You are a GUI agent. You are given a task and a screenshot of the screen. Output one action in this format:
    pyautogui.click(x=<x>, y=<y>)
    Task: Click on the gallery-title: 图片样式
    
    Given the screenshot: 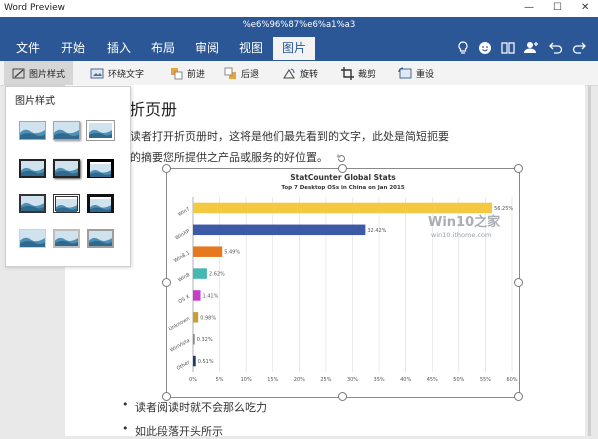 What is the action you would take?
    pyautogui.click(x=35, y=101)
    